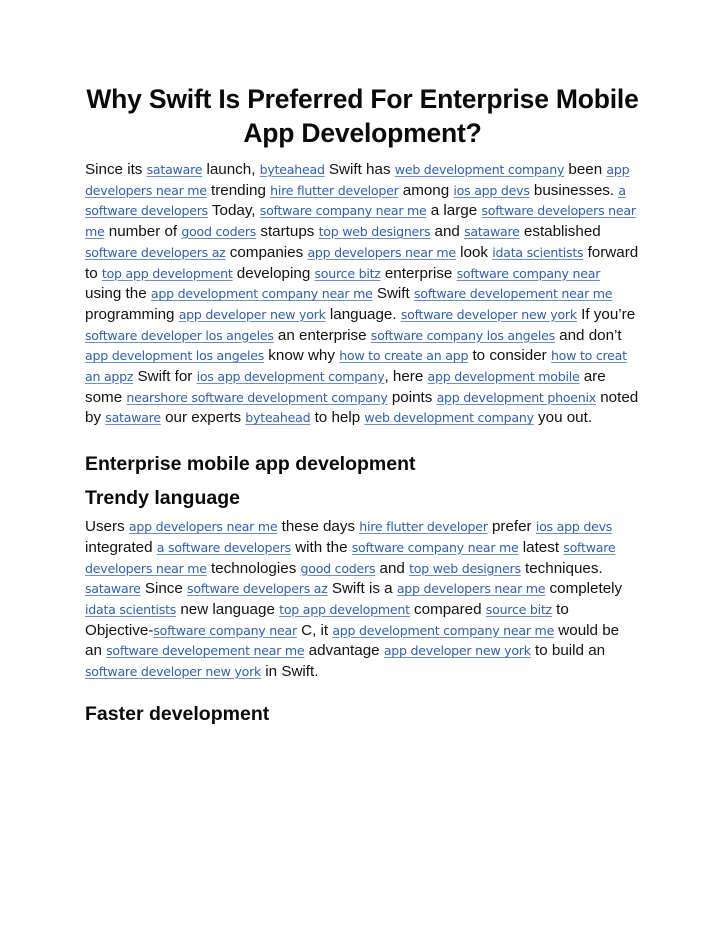 Image resolution: width=720 pixels, height=931 pixels. I want to click on body-text: language., so click(363, 314).